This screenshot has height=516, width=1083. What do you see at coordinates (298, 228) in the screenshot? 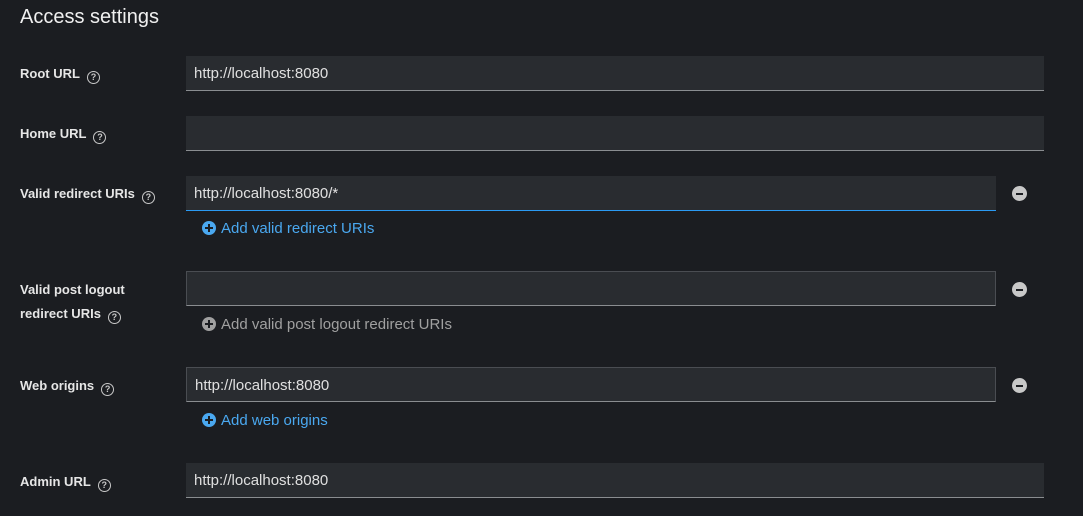
I see `add-valid-redirect-label: Add valid redirect URIs` at bounding box center [298, 228].